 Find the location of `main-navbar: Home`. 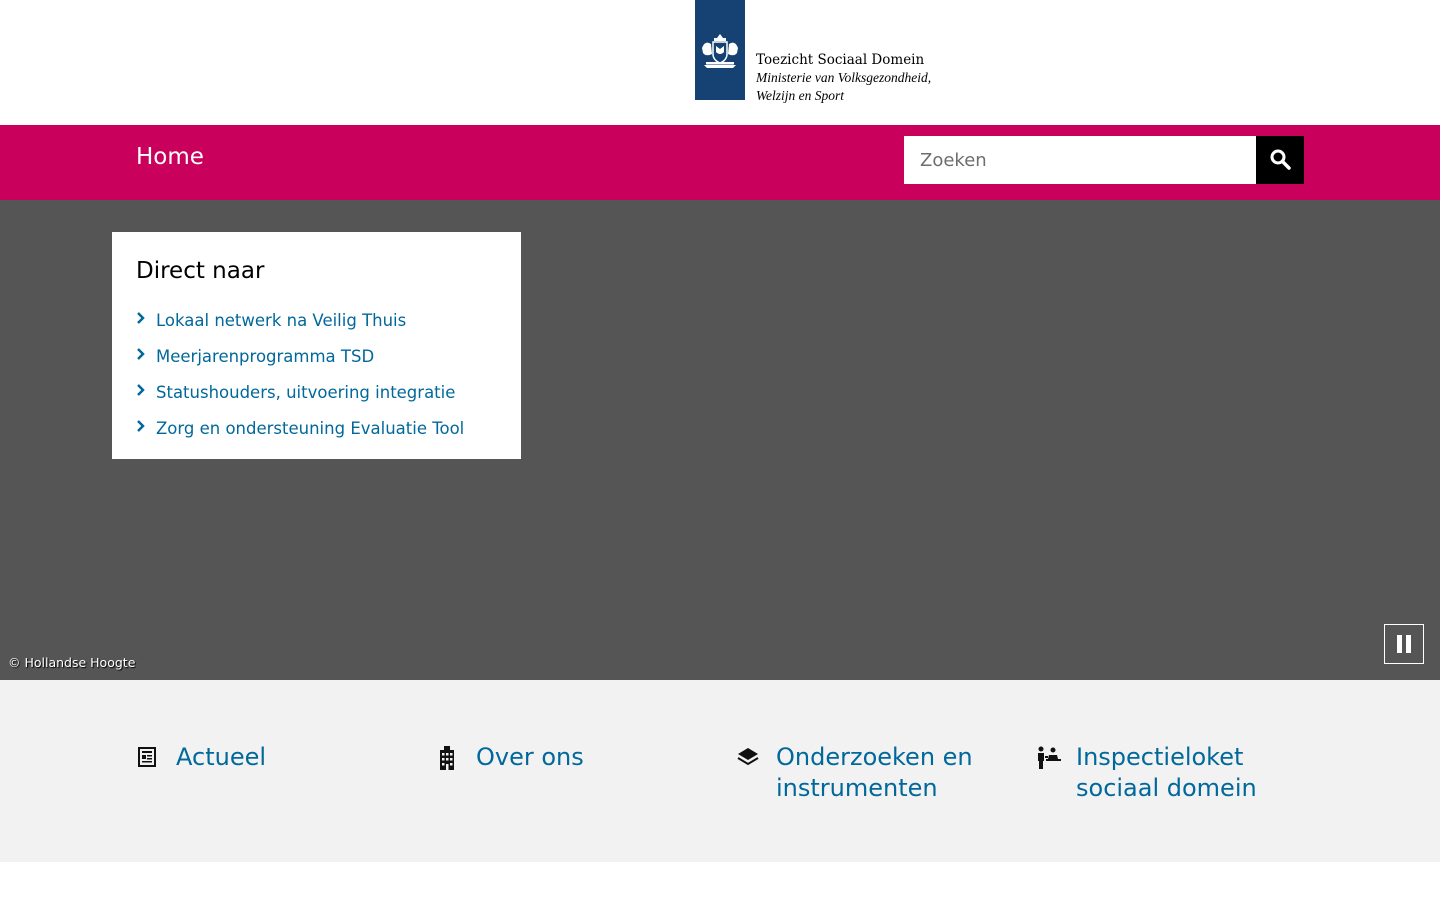

main-navbar: Home is located at coordinates (720, 162).